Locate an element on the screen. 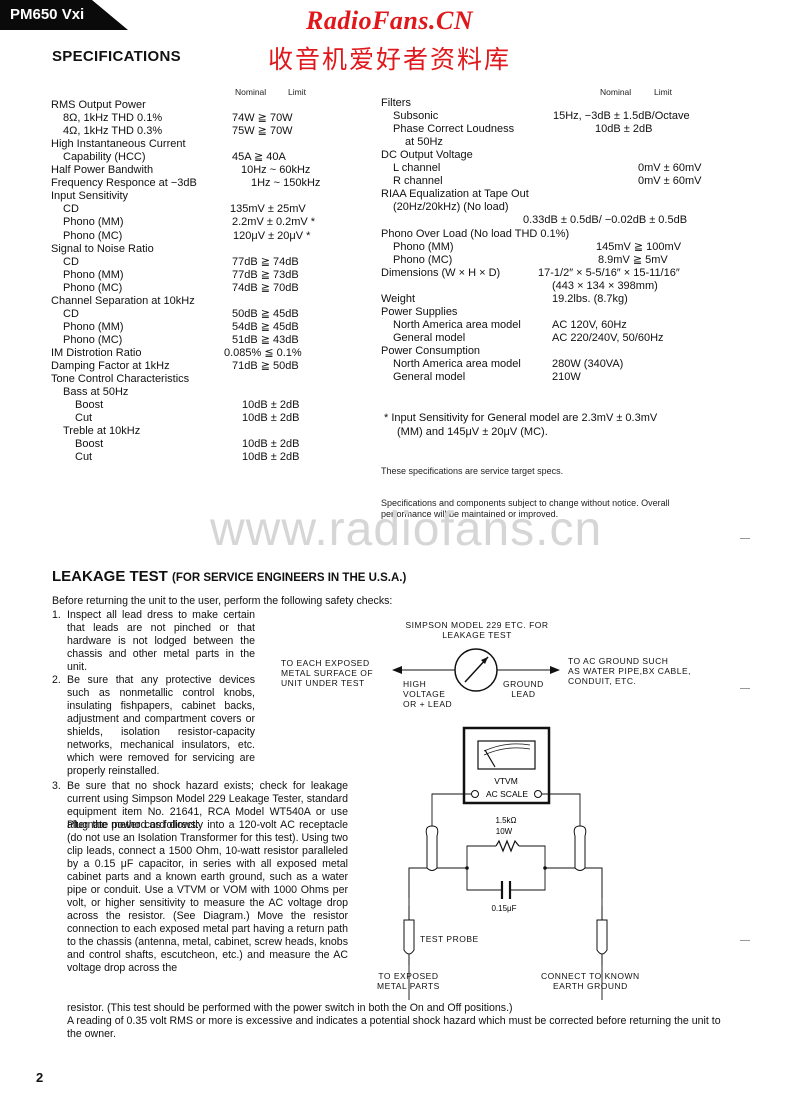 Image resolution: width=800 pixels, height=1098 pixels. exposed-parts-label: TO EXPOSED METAL PARTS is located at coordinates (408, 981).